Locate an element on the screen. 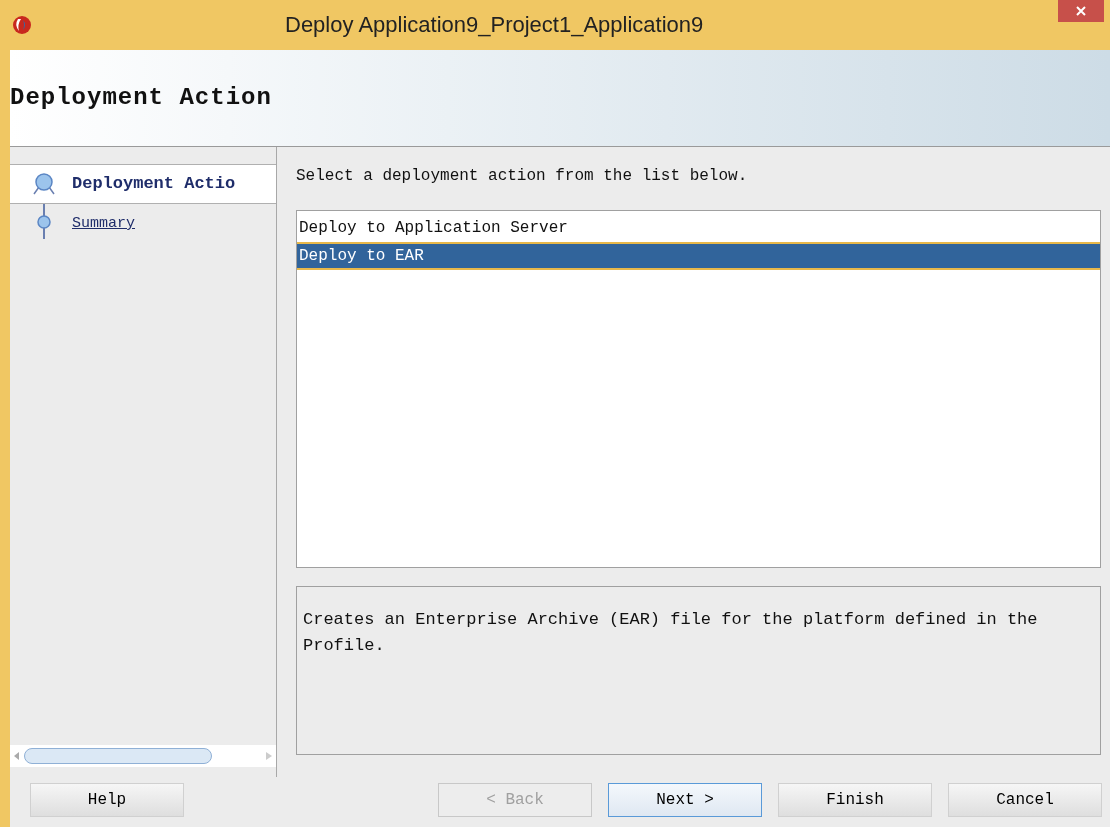 This screenshot has width=1110, height=827. action-item: Deploy to EAR is located at coordinates (698, 256).